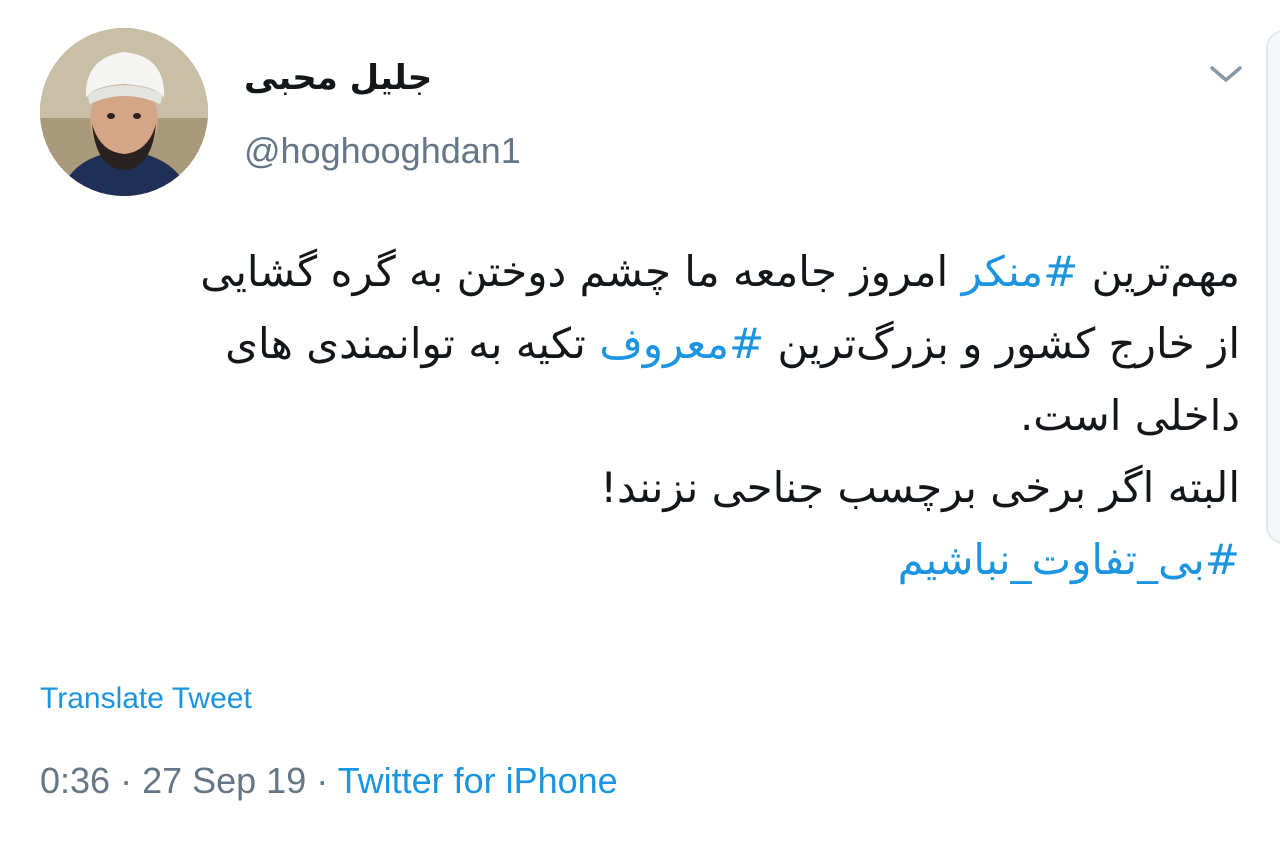 Image resolution: width=1280 pixels, height=844 pixels. I want to click on tweet-source-link: Twitter for iPhone, so click(478, 780).